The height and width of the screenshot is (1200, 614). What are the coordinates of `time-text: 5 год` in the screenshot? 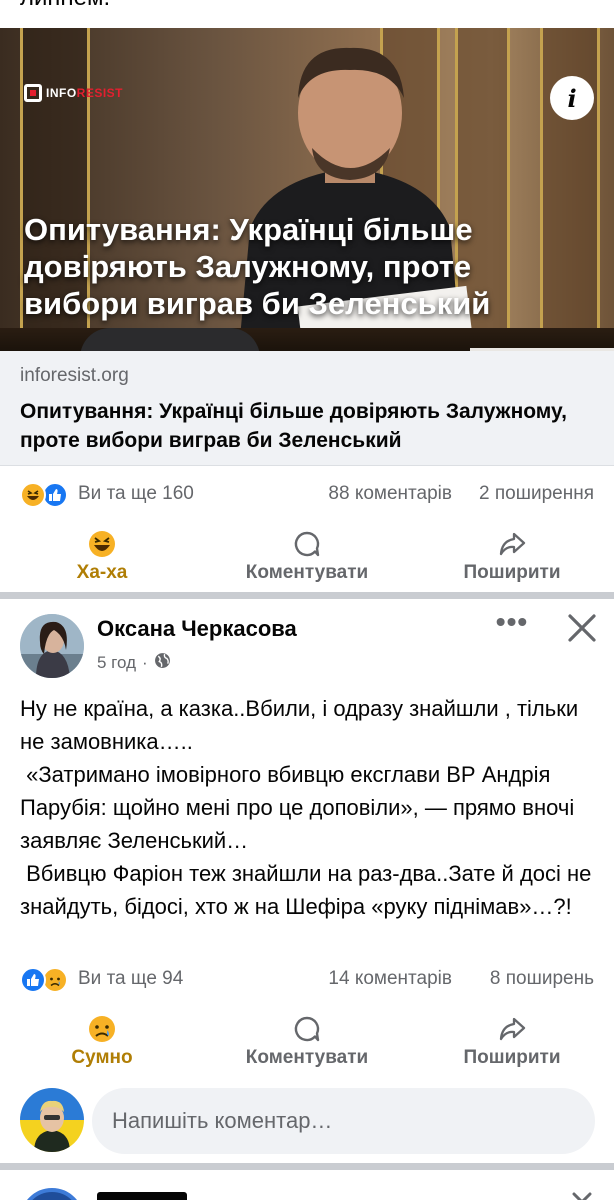 It's located at (117, 662).